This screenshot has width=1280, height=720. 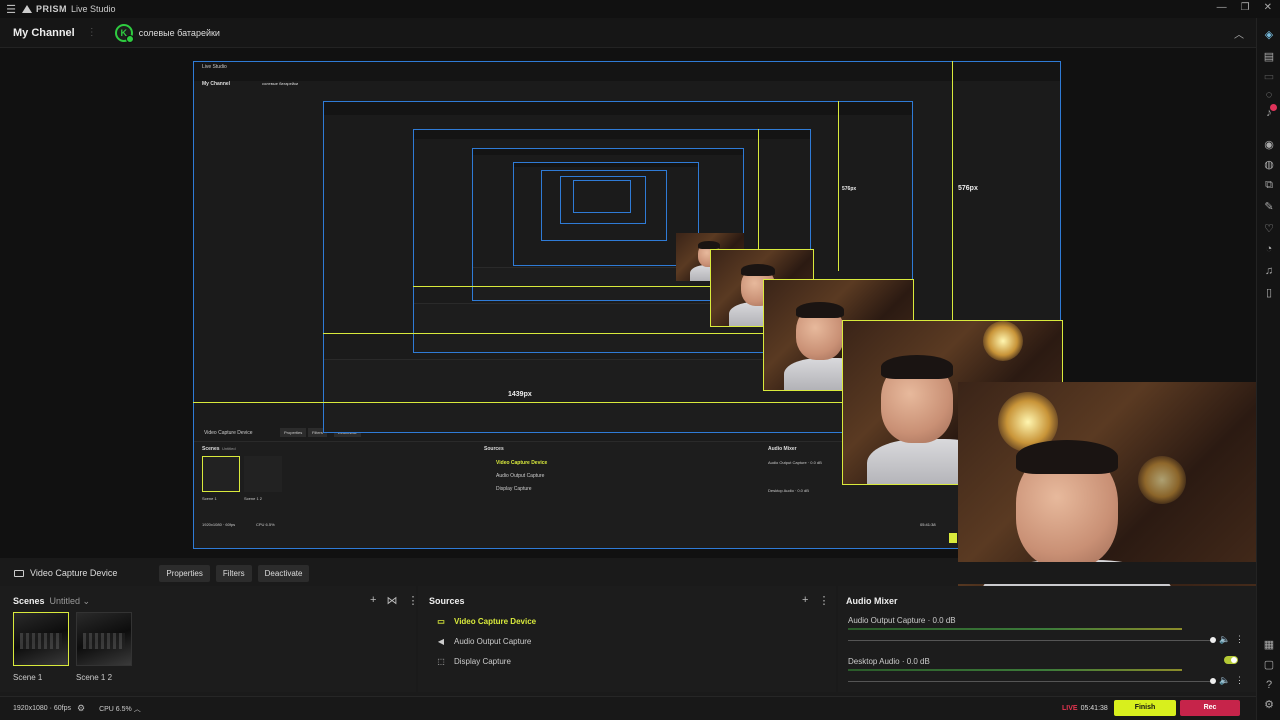 I want to click on finish-button: Finish, so click(x=1145, y=708).